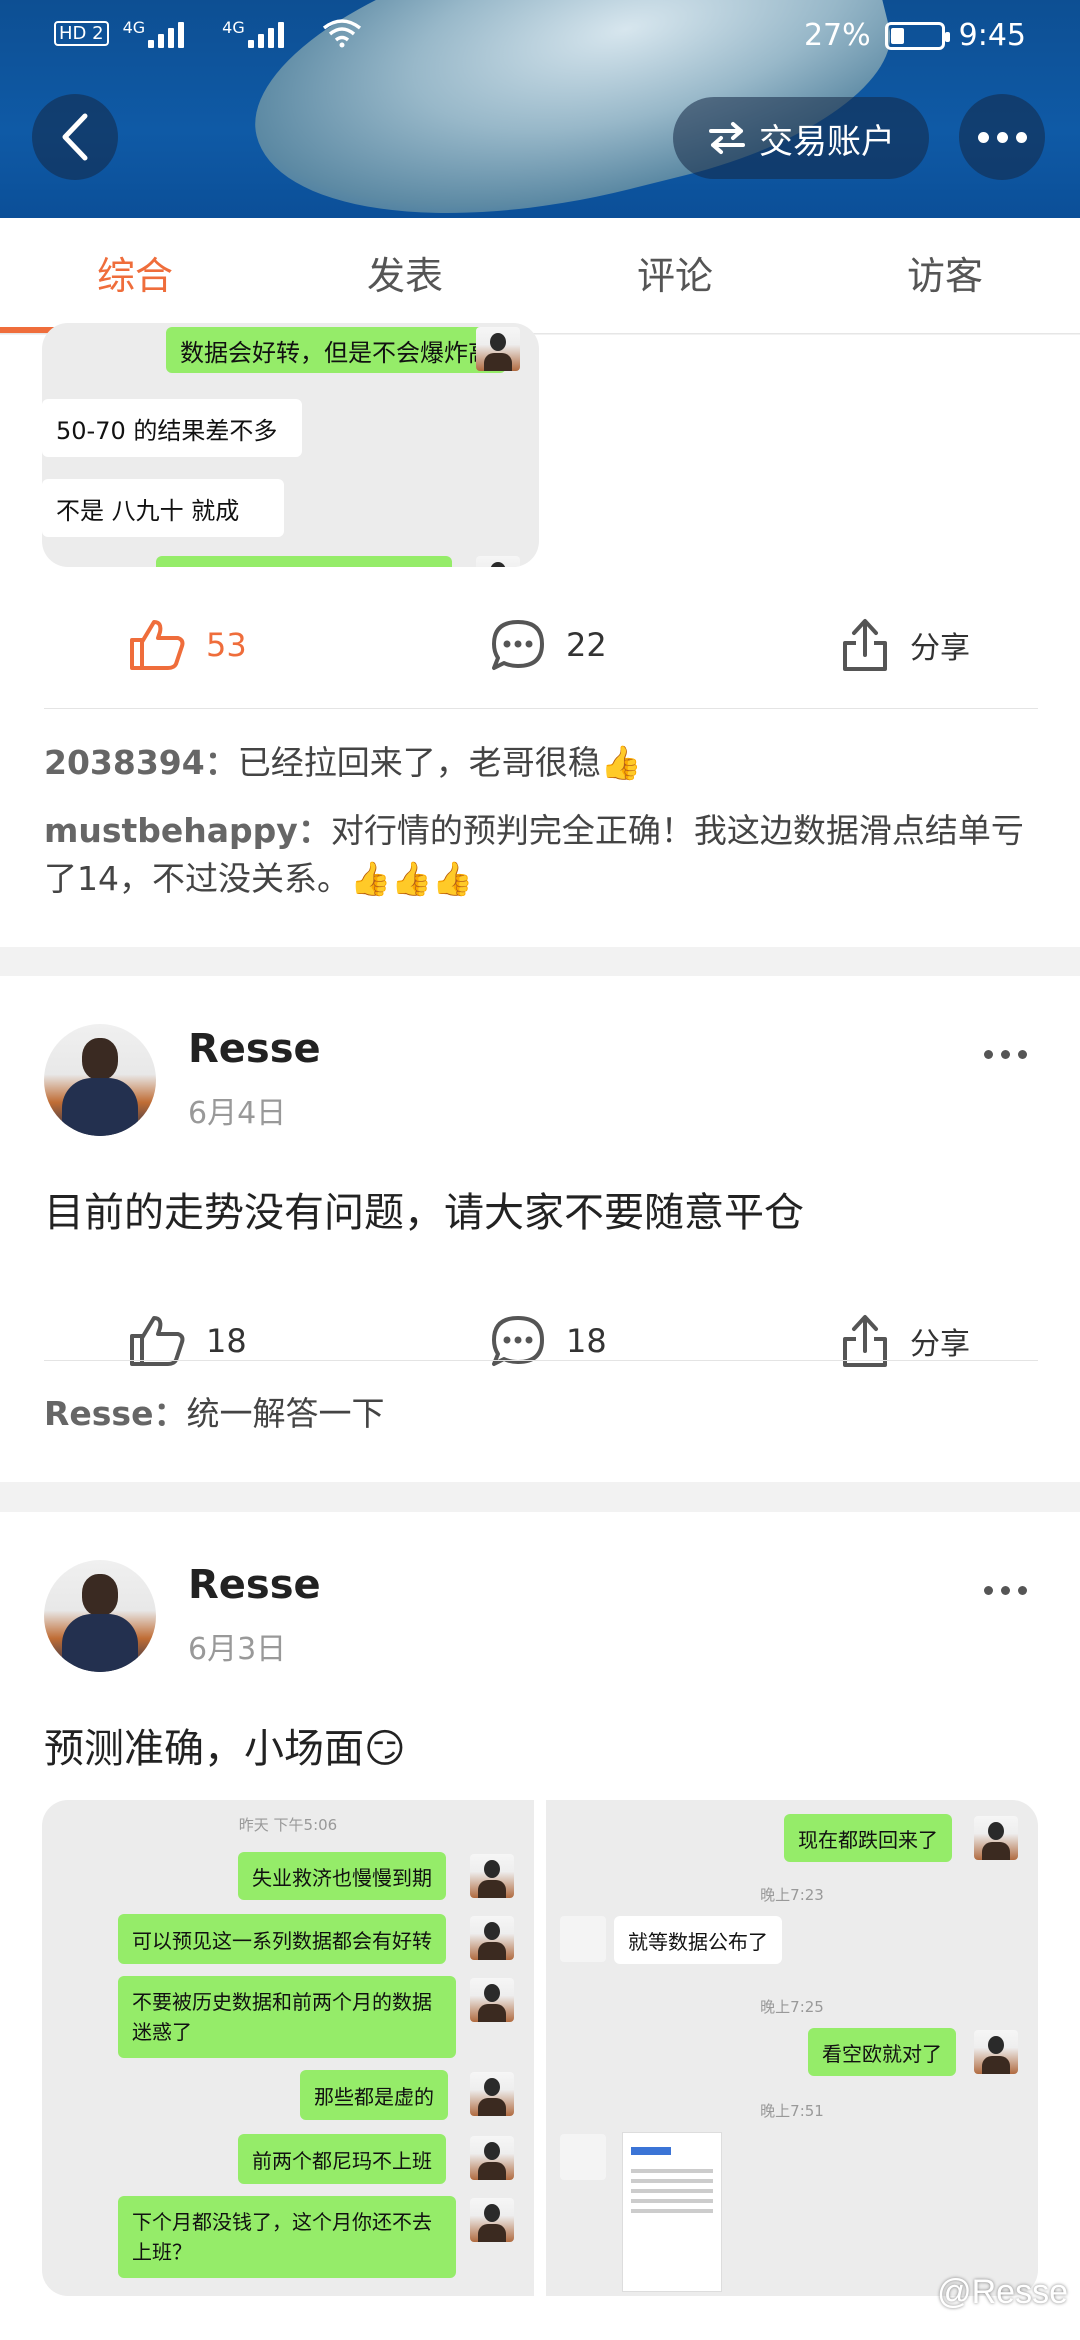 This screenshot has width=1080, height=2340. What do you see at coordinates (374, 2095) in the screenshot?
I see `chat-bubble: 那些都是虚的` at bounding box center [374, 2095].